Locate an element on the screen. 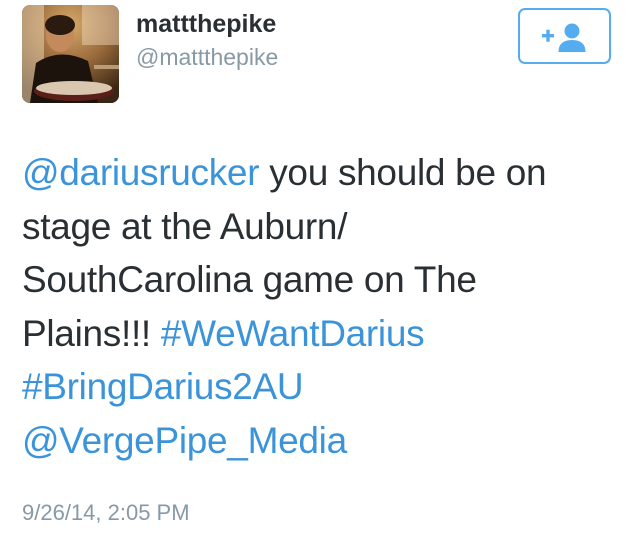  avatar is located at coordinates (70, 54).